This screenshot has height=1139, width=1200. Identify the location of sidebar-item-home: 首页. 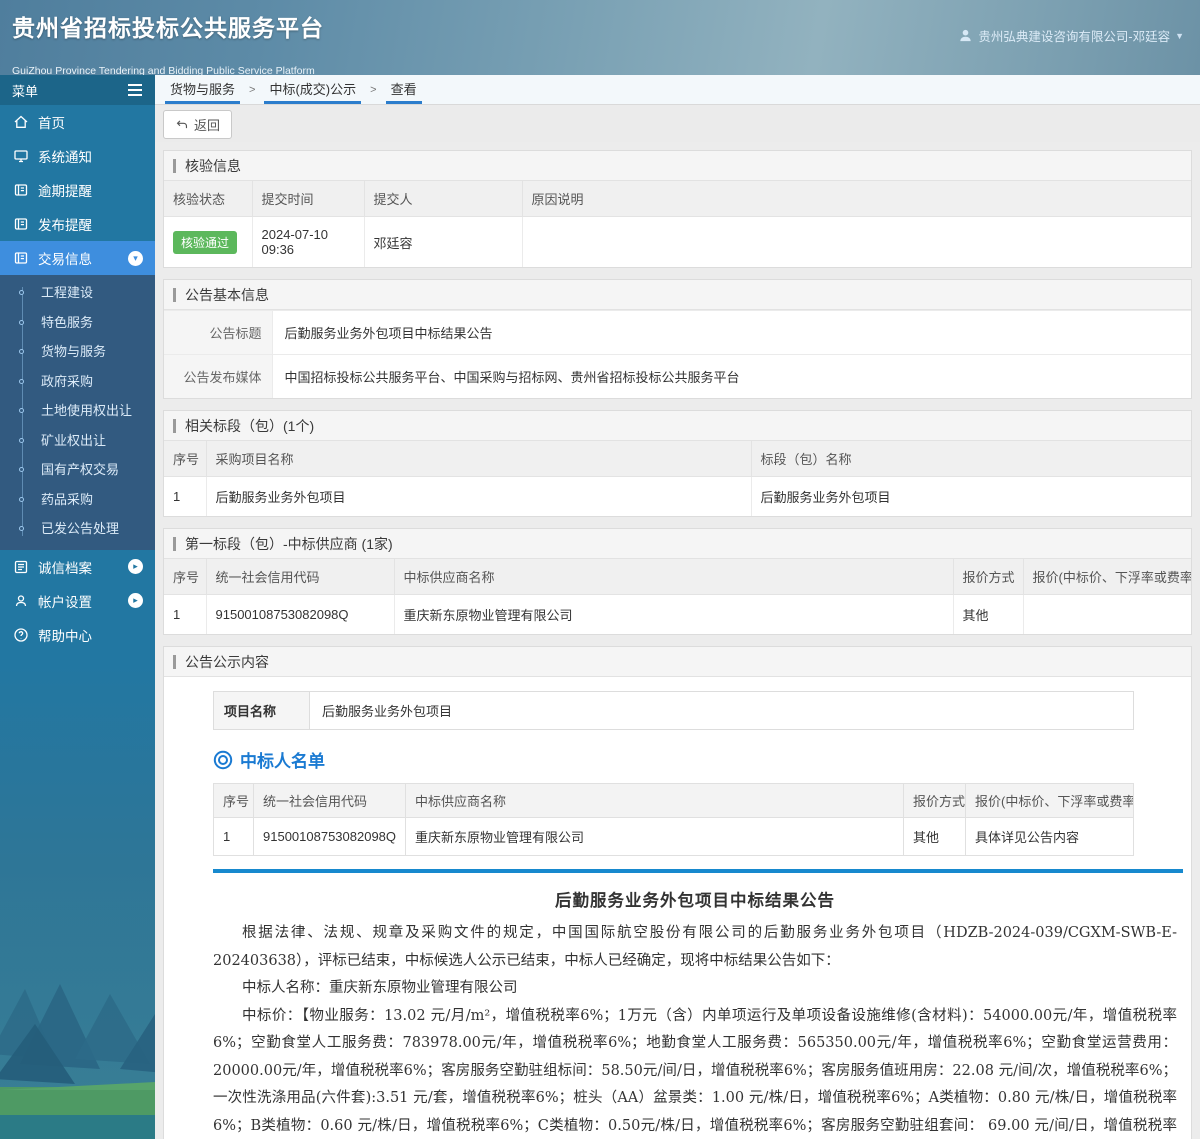
(77, 122).